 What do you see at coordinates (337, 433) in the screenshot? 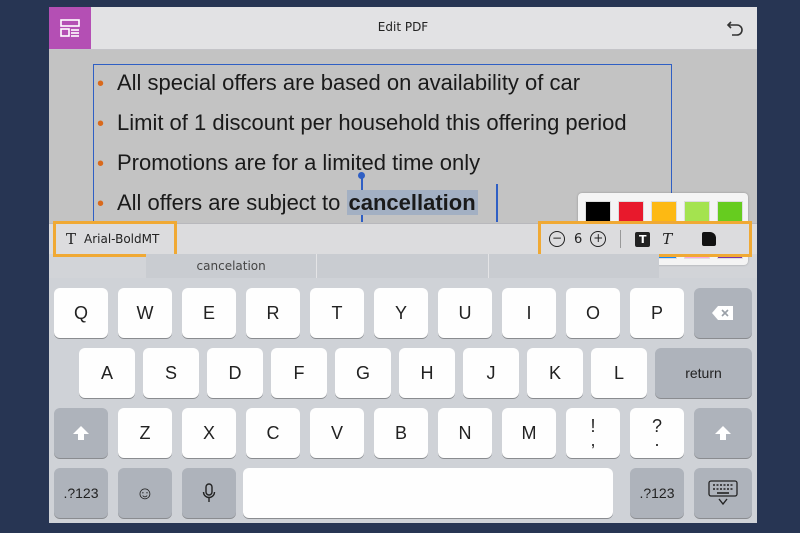
I see `key-v: V` at bounding box center [337, 433].